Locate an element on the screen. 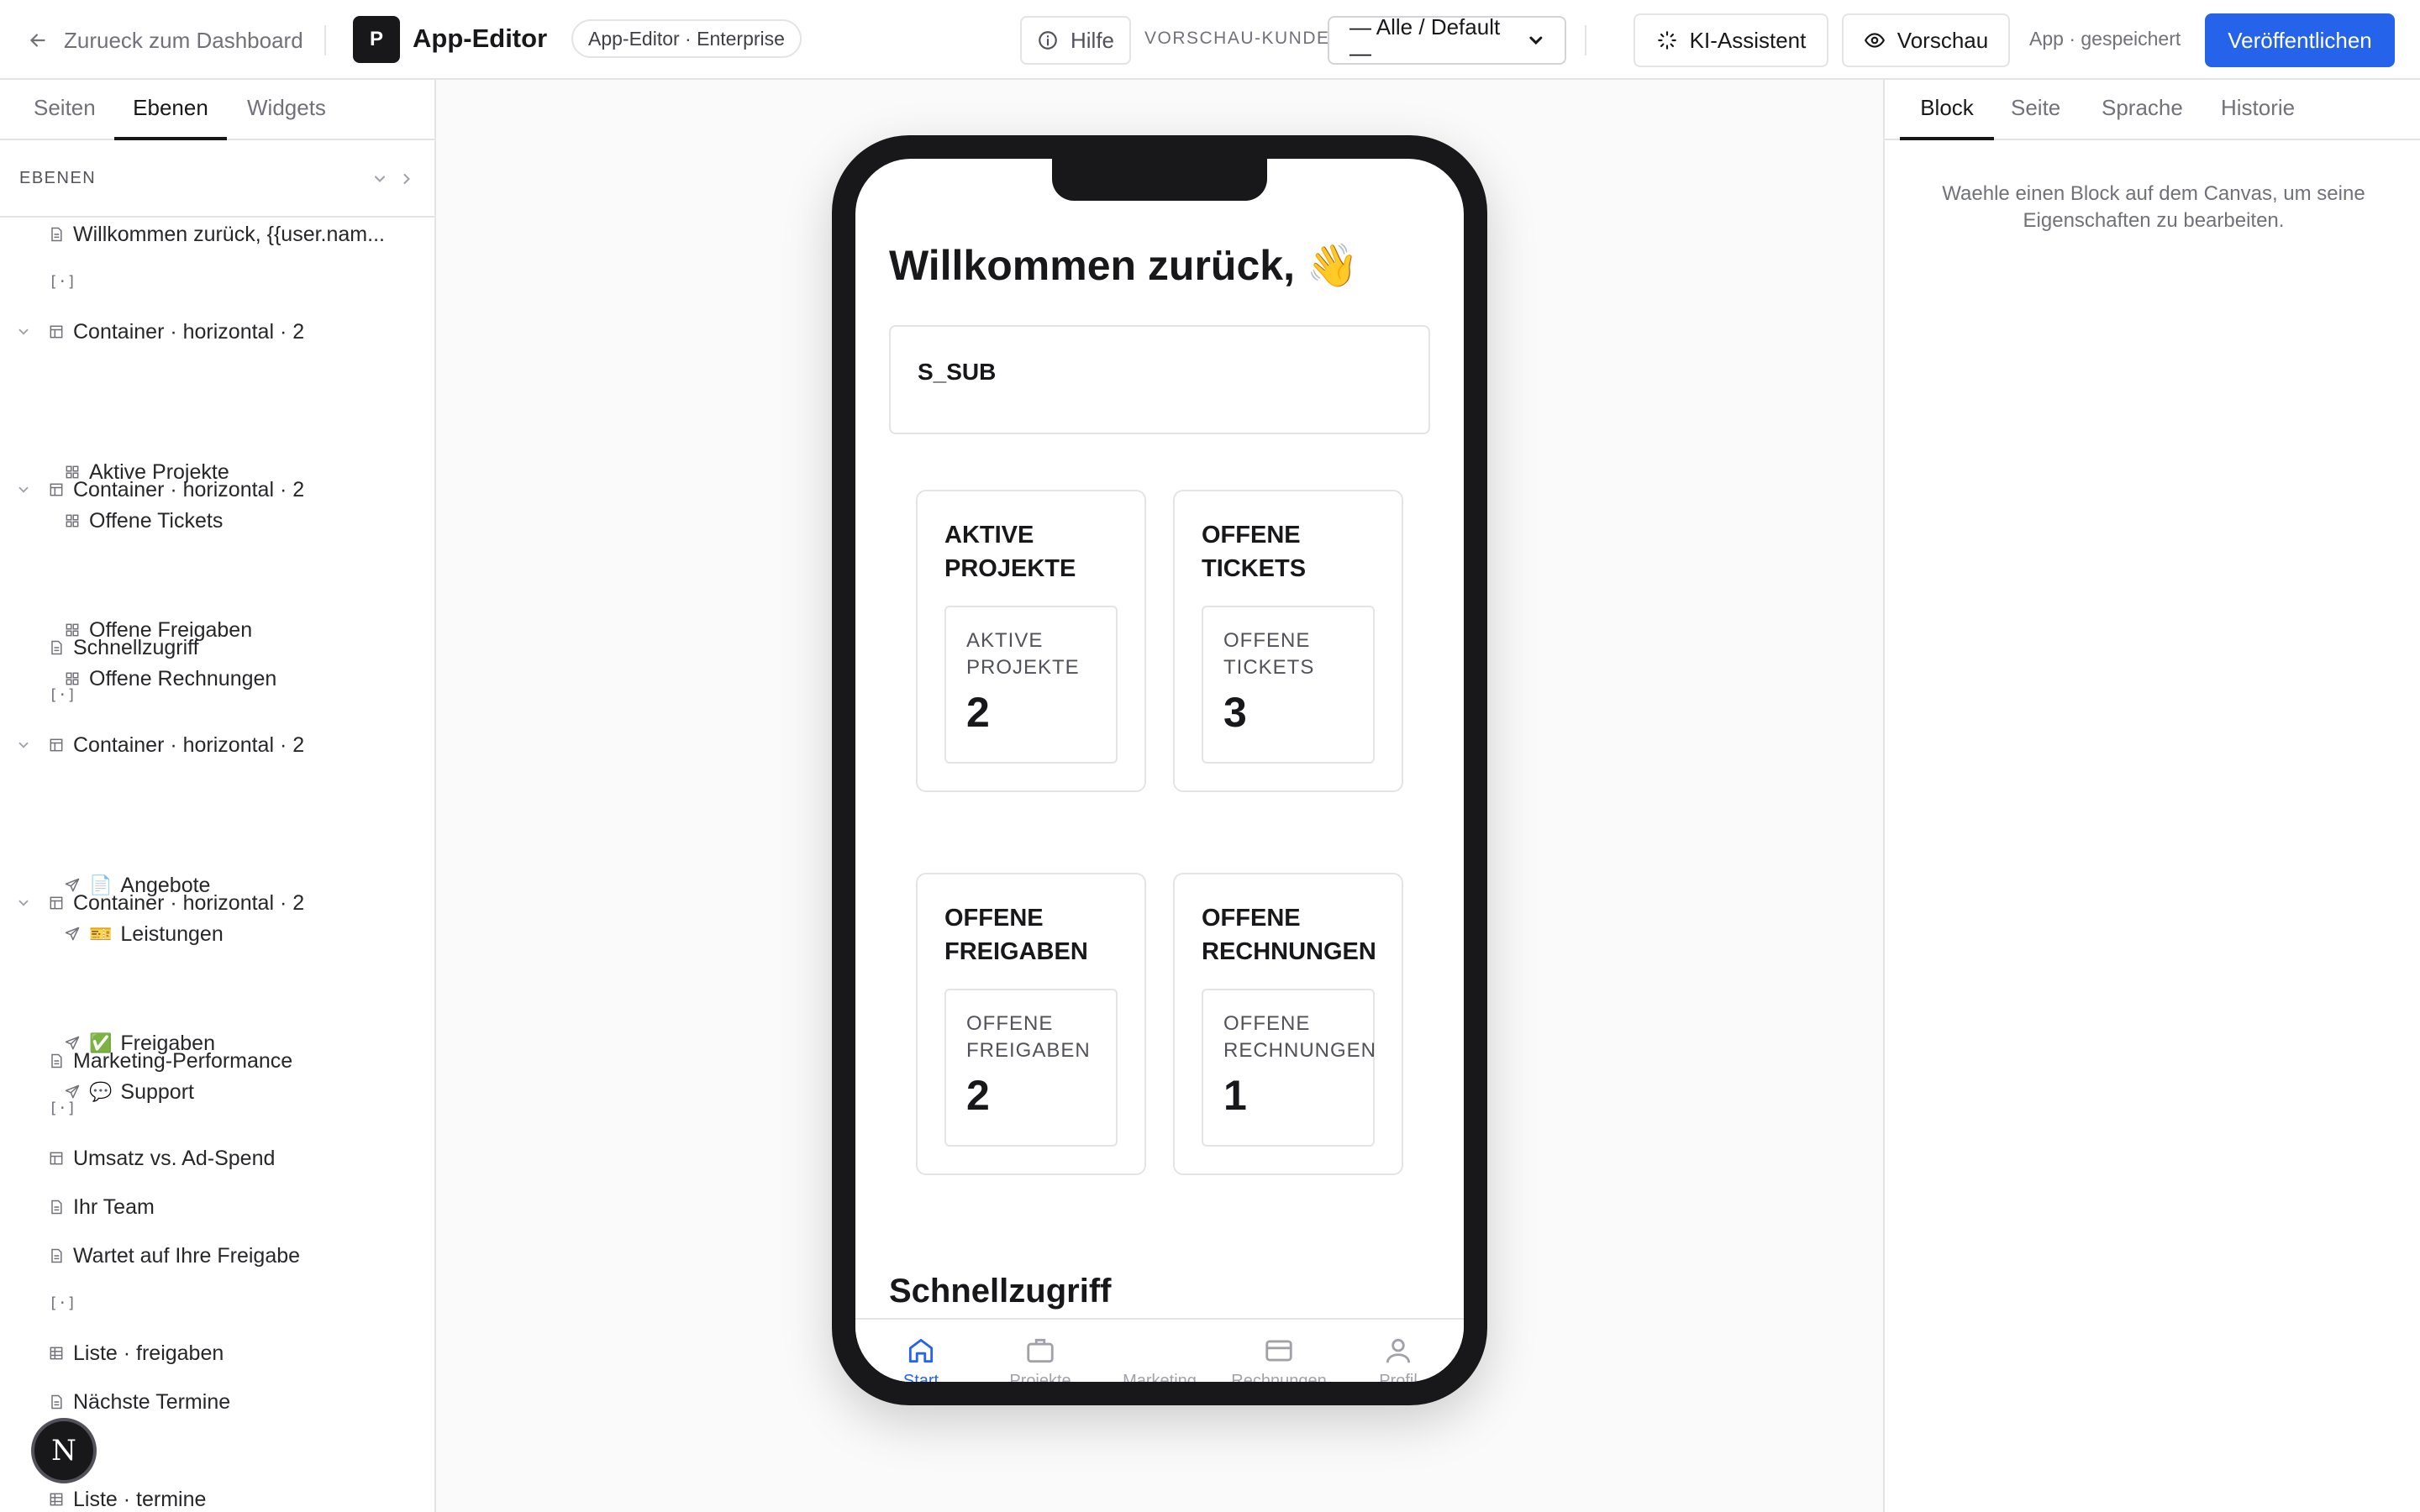  layer-item: Offene Rechnungen is located at coordinates (170, 679).